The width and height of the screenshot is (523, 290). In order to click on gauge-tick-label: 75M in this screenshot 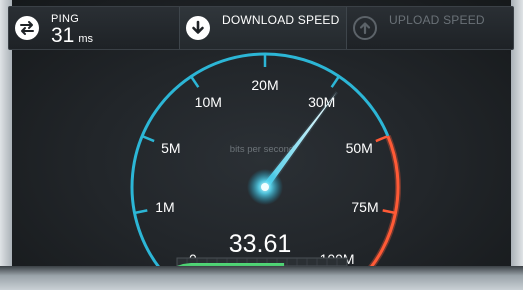, I will do `click(364, 207)`.